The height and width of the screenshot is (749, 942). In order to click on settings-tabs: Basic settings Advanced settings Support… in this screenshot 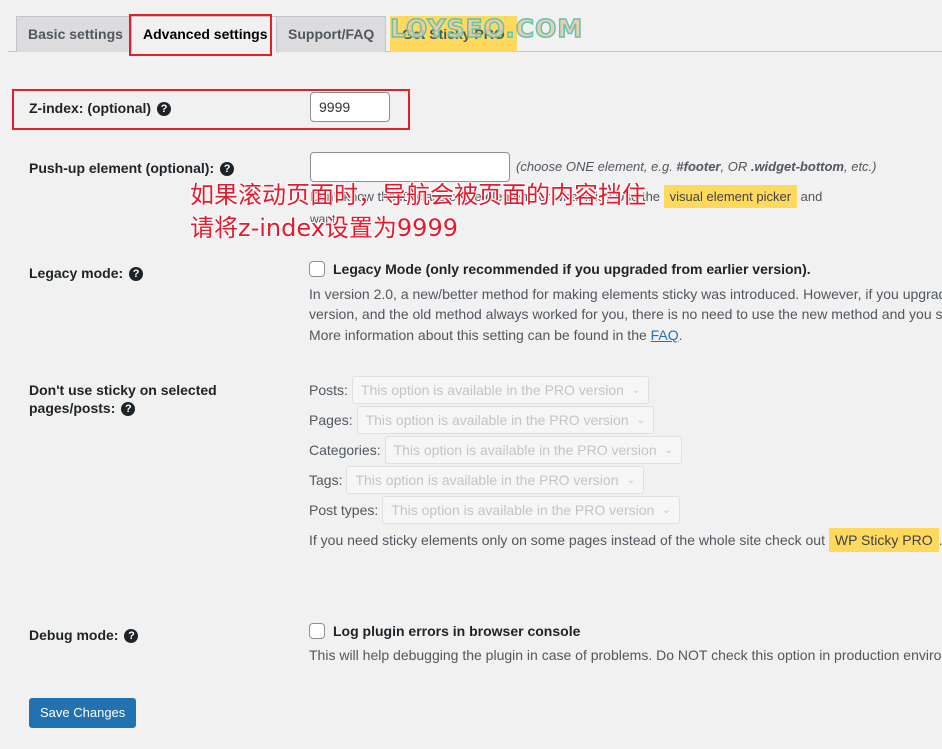, I will do `click(471, 26)`.